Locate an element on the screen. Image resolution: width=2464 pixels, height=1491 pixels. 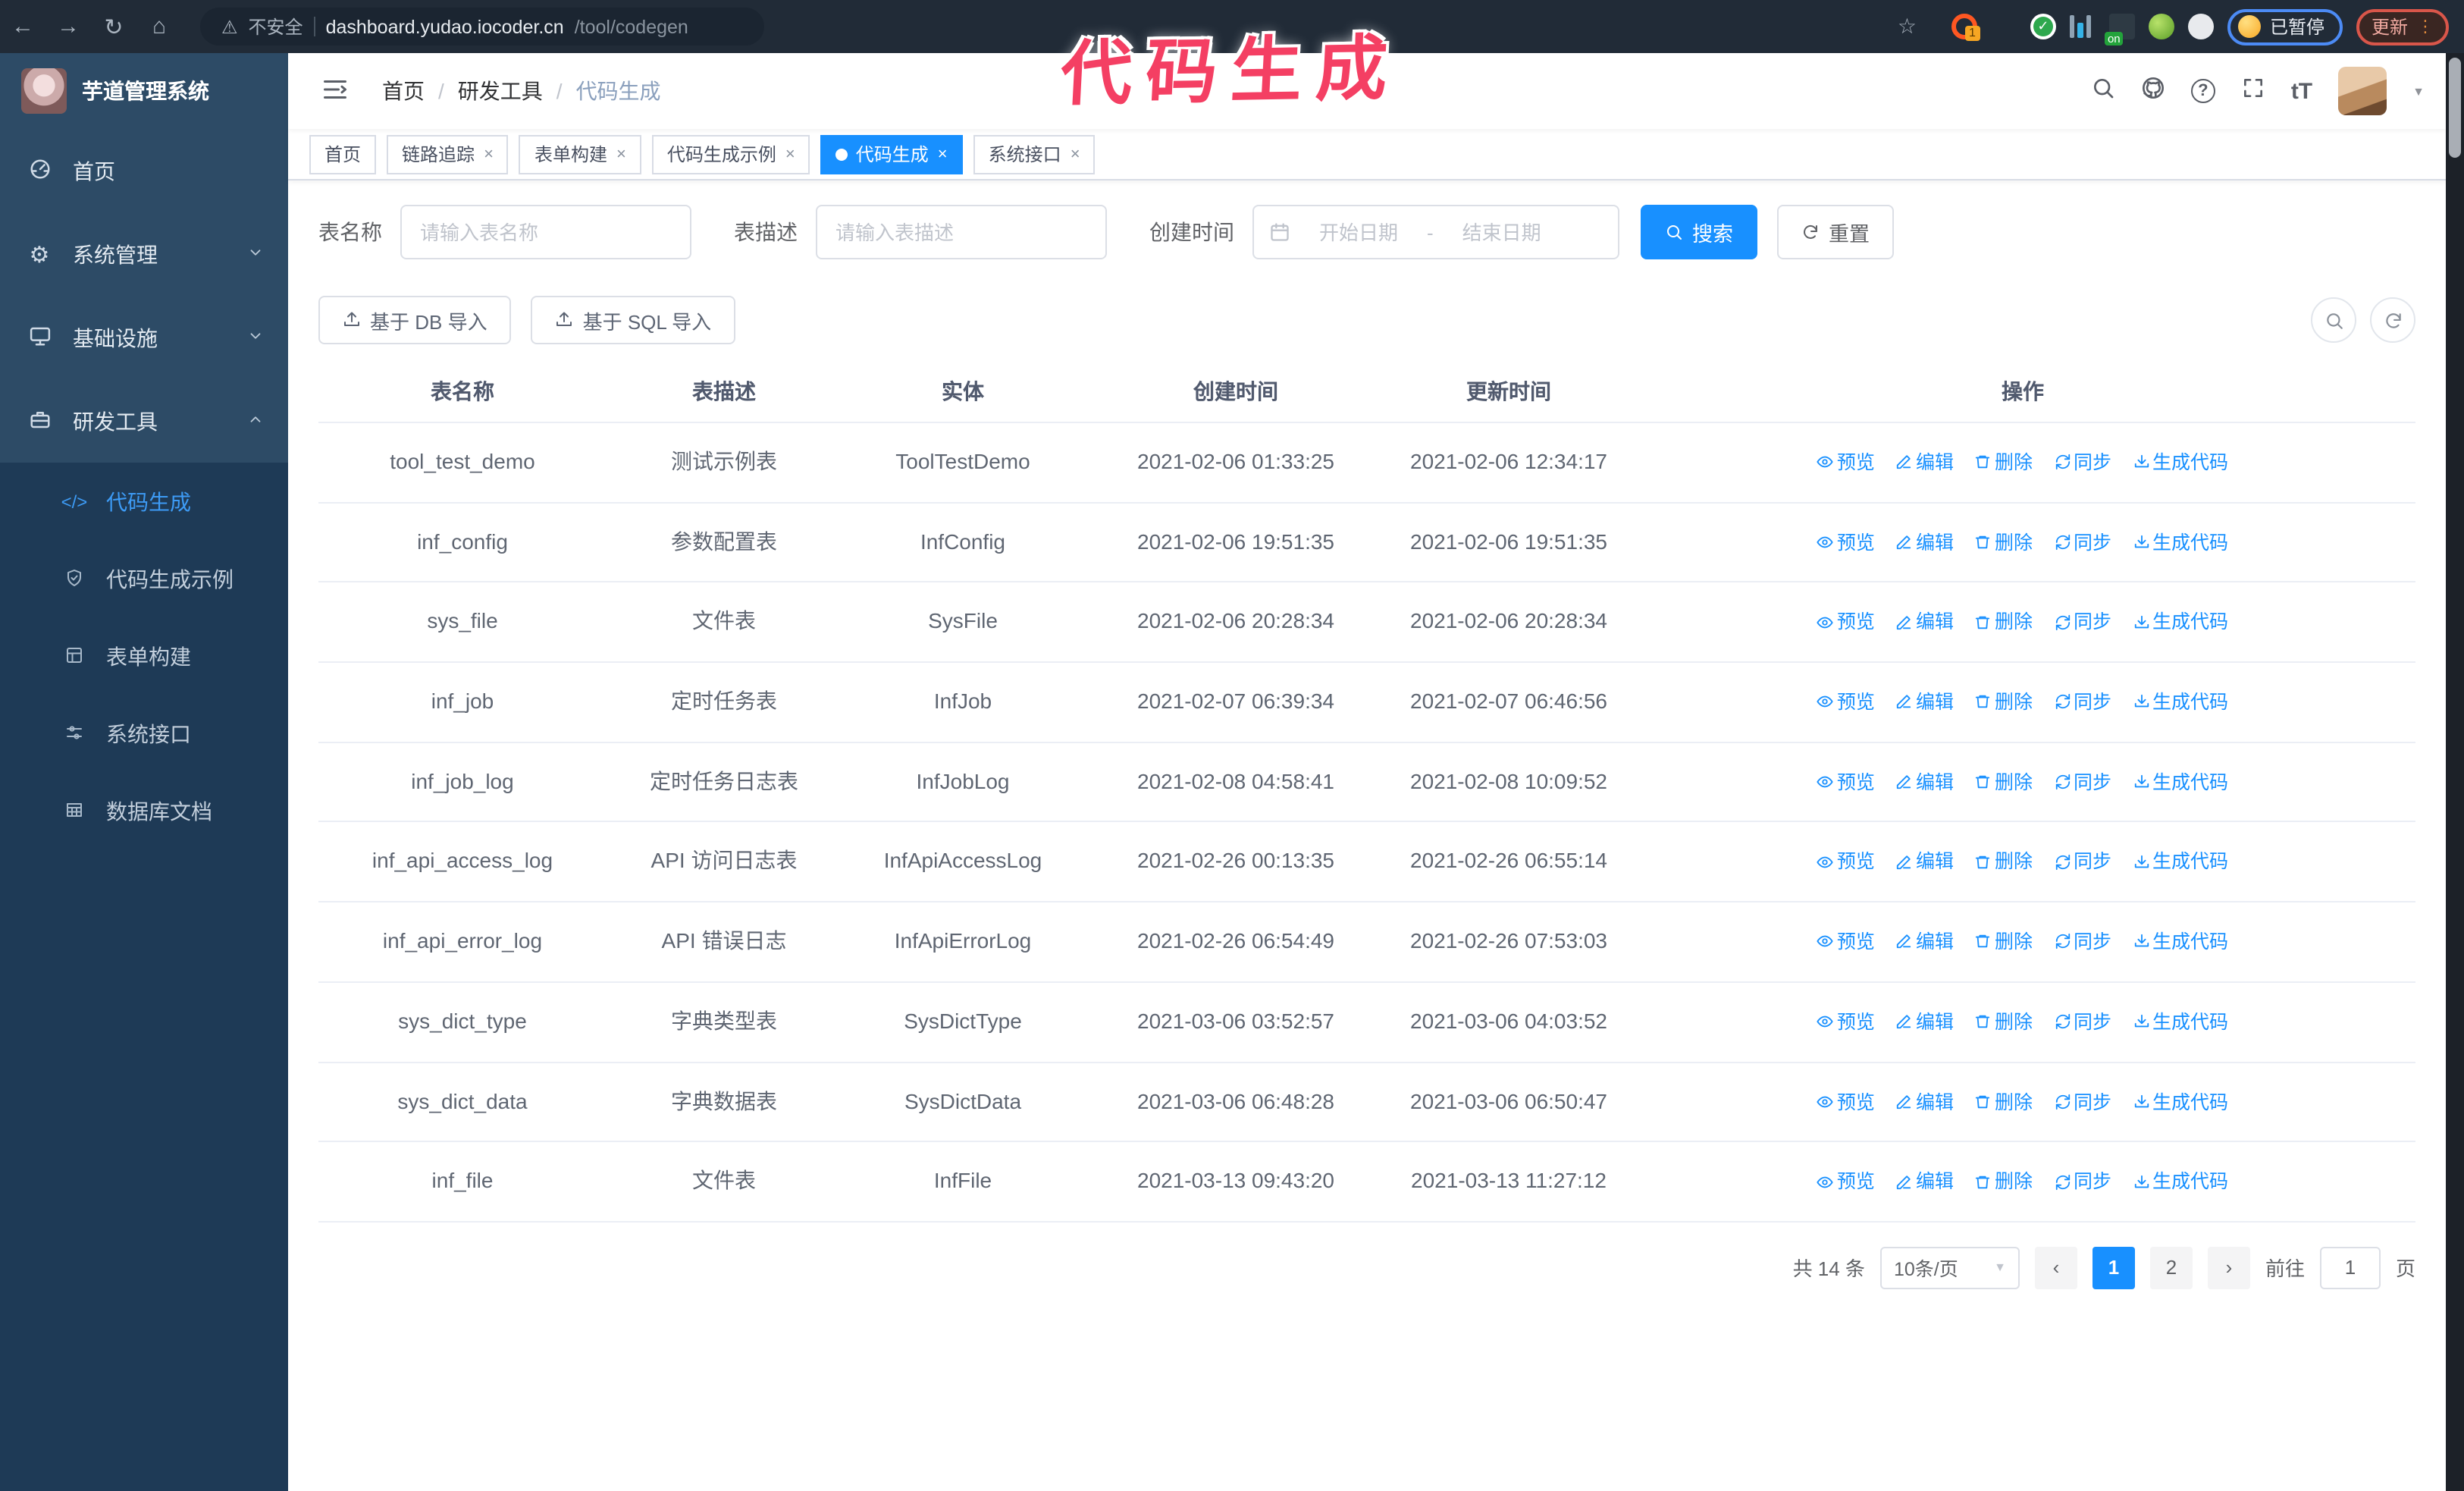
extension-check-icon: ✓ is located at coordinates (2043, 26).